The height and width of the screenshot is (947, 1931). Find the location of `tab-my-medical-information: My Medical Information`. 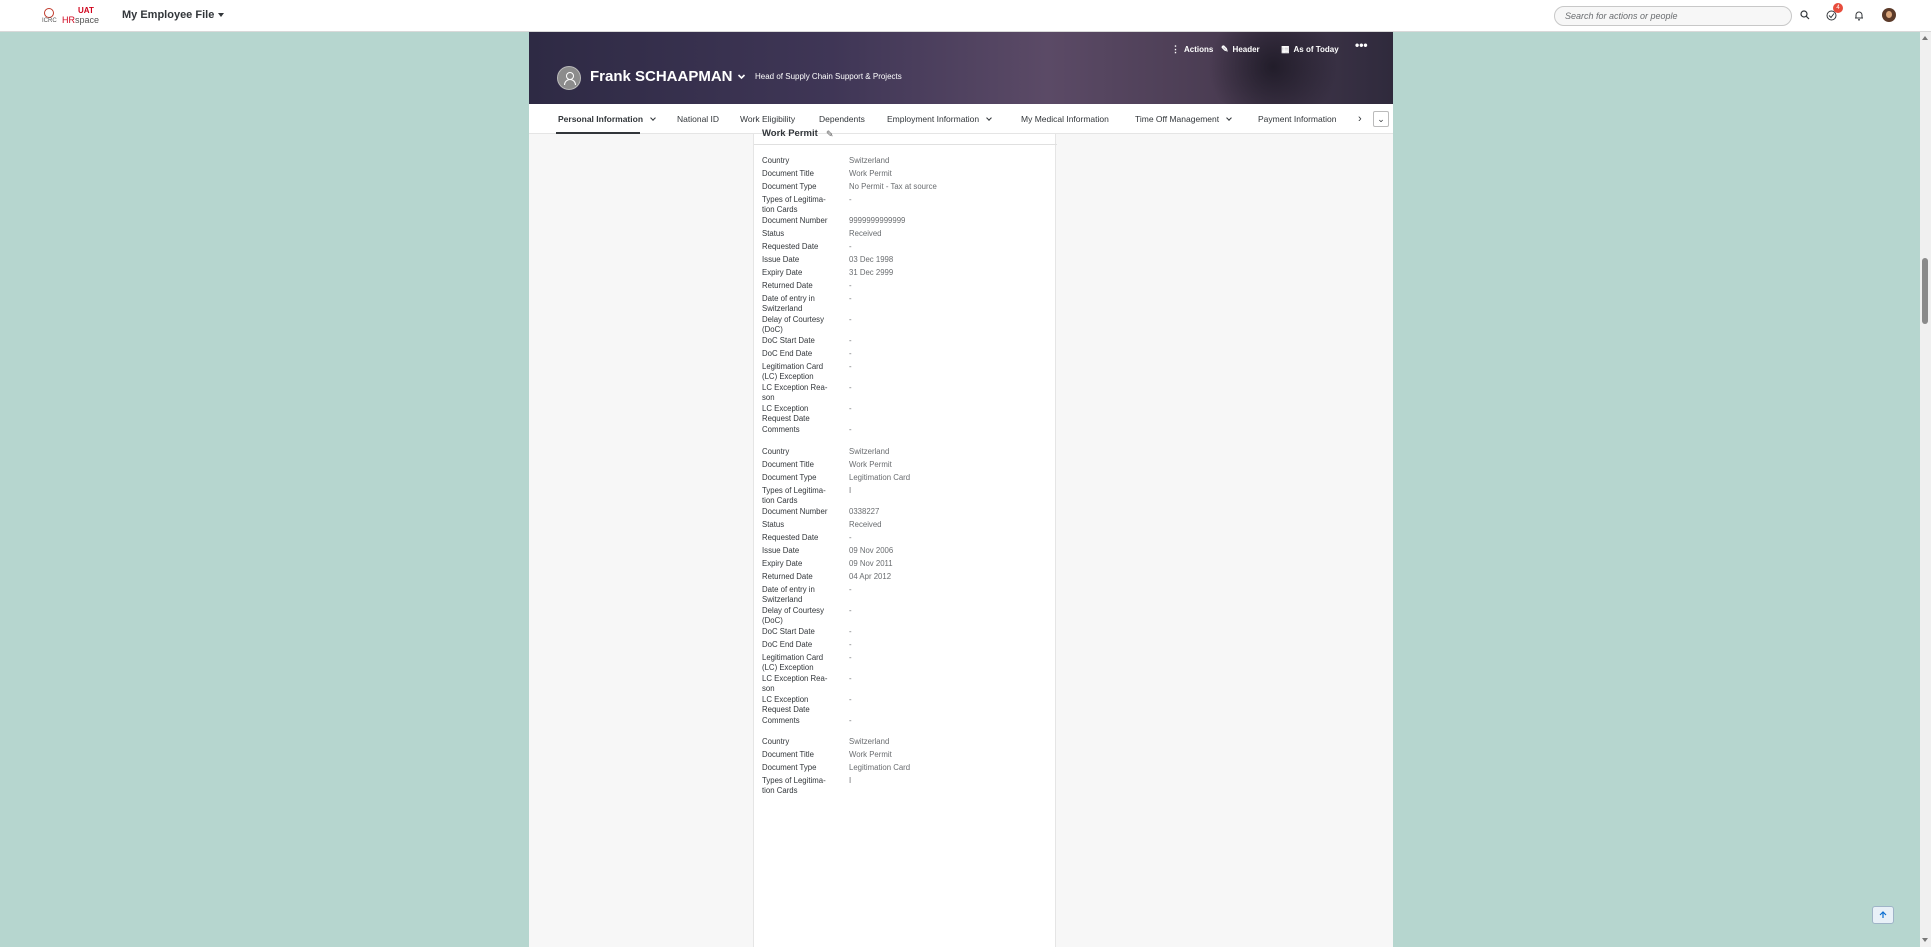

tab-my-medical-information: My Medical Information is located at coordinates (1065, 119).